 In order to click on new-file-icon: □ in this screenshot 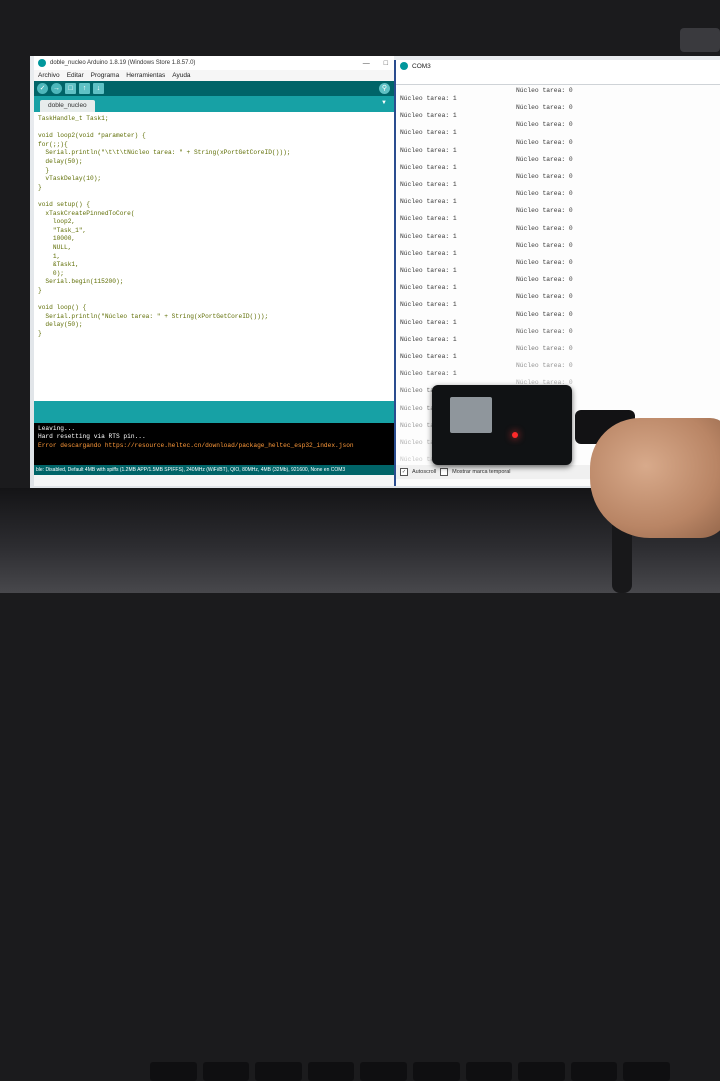, I will do `click(70, 88)`.